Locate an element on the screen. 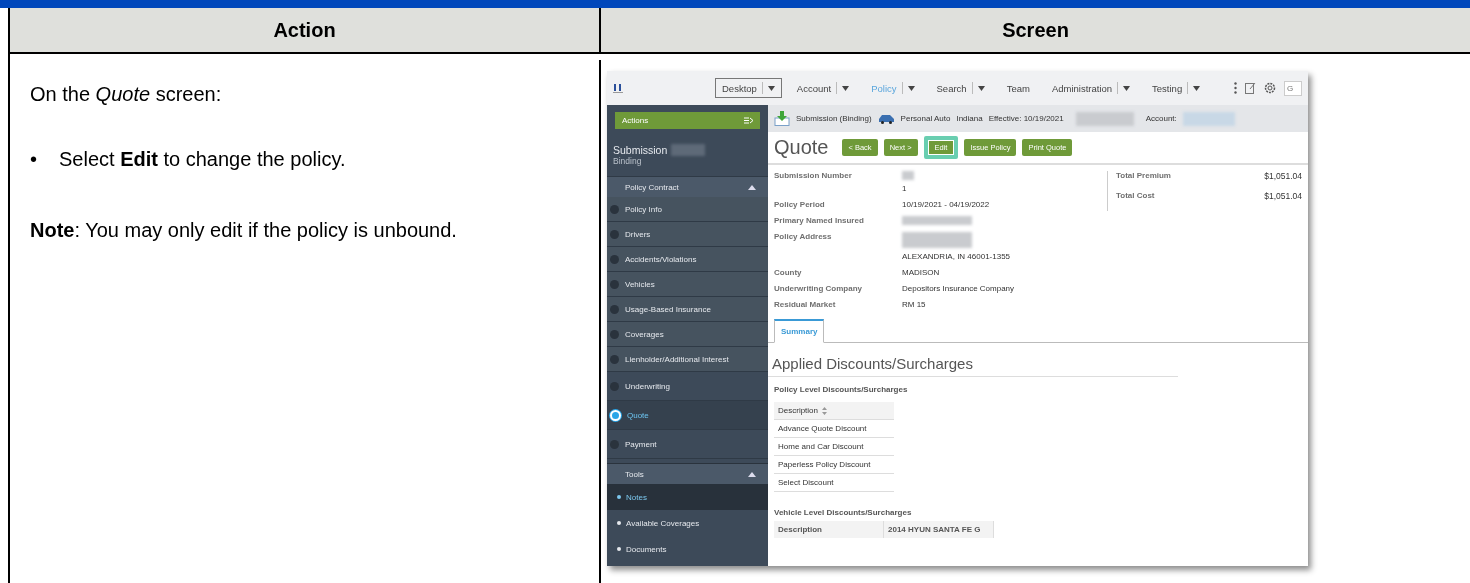  download-icon is located at coordinates (782, 118).